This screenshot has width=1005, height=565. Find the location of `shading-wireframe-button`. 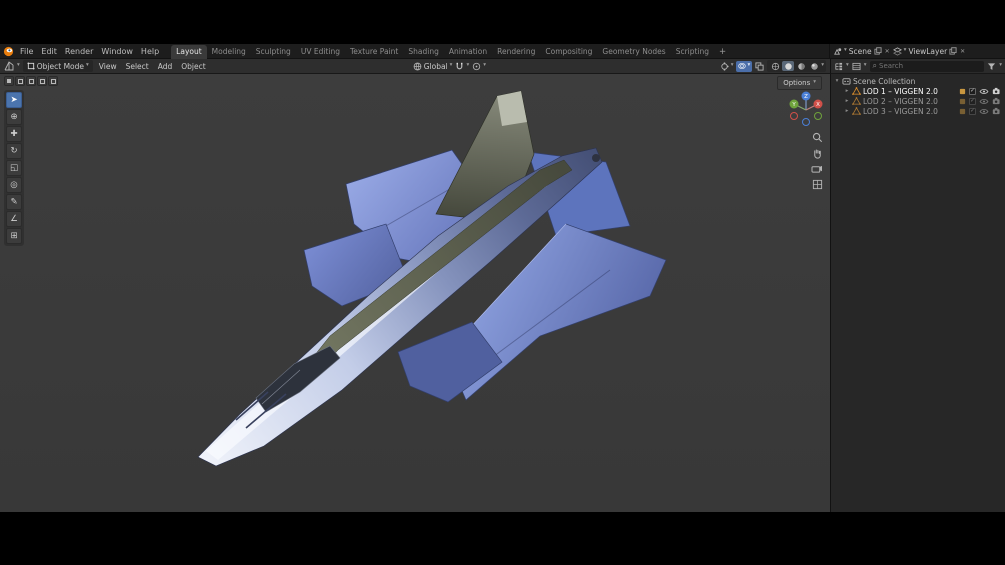

shading-wireframe-button is located at coordinates (775, 66).